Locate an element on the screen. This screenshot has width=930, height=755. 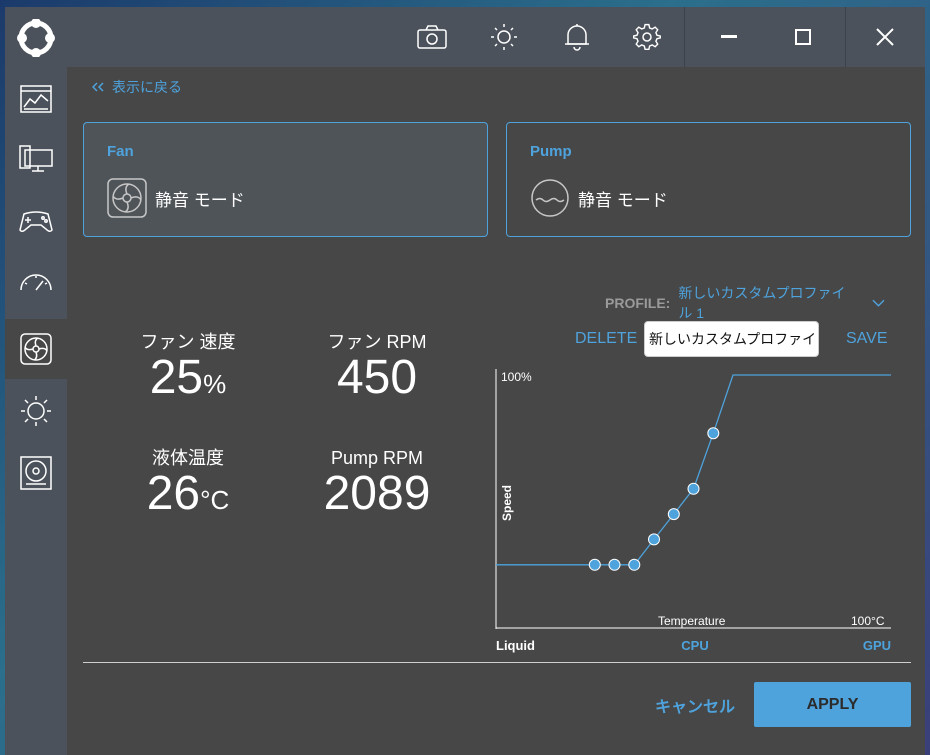
fan-speed-stat: ファン 速度 25% is located at coordinates (188, 370).